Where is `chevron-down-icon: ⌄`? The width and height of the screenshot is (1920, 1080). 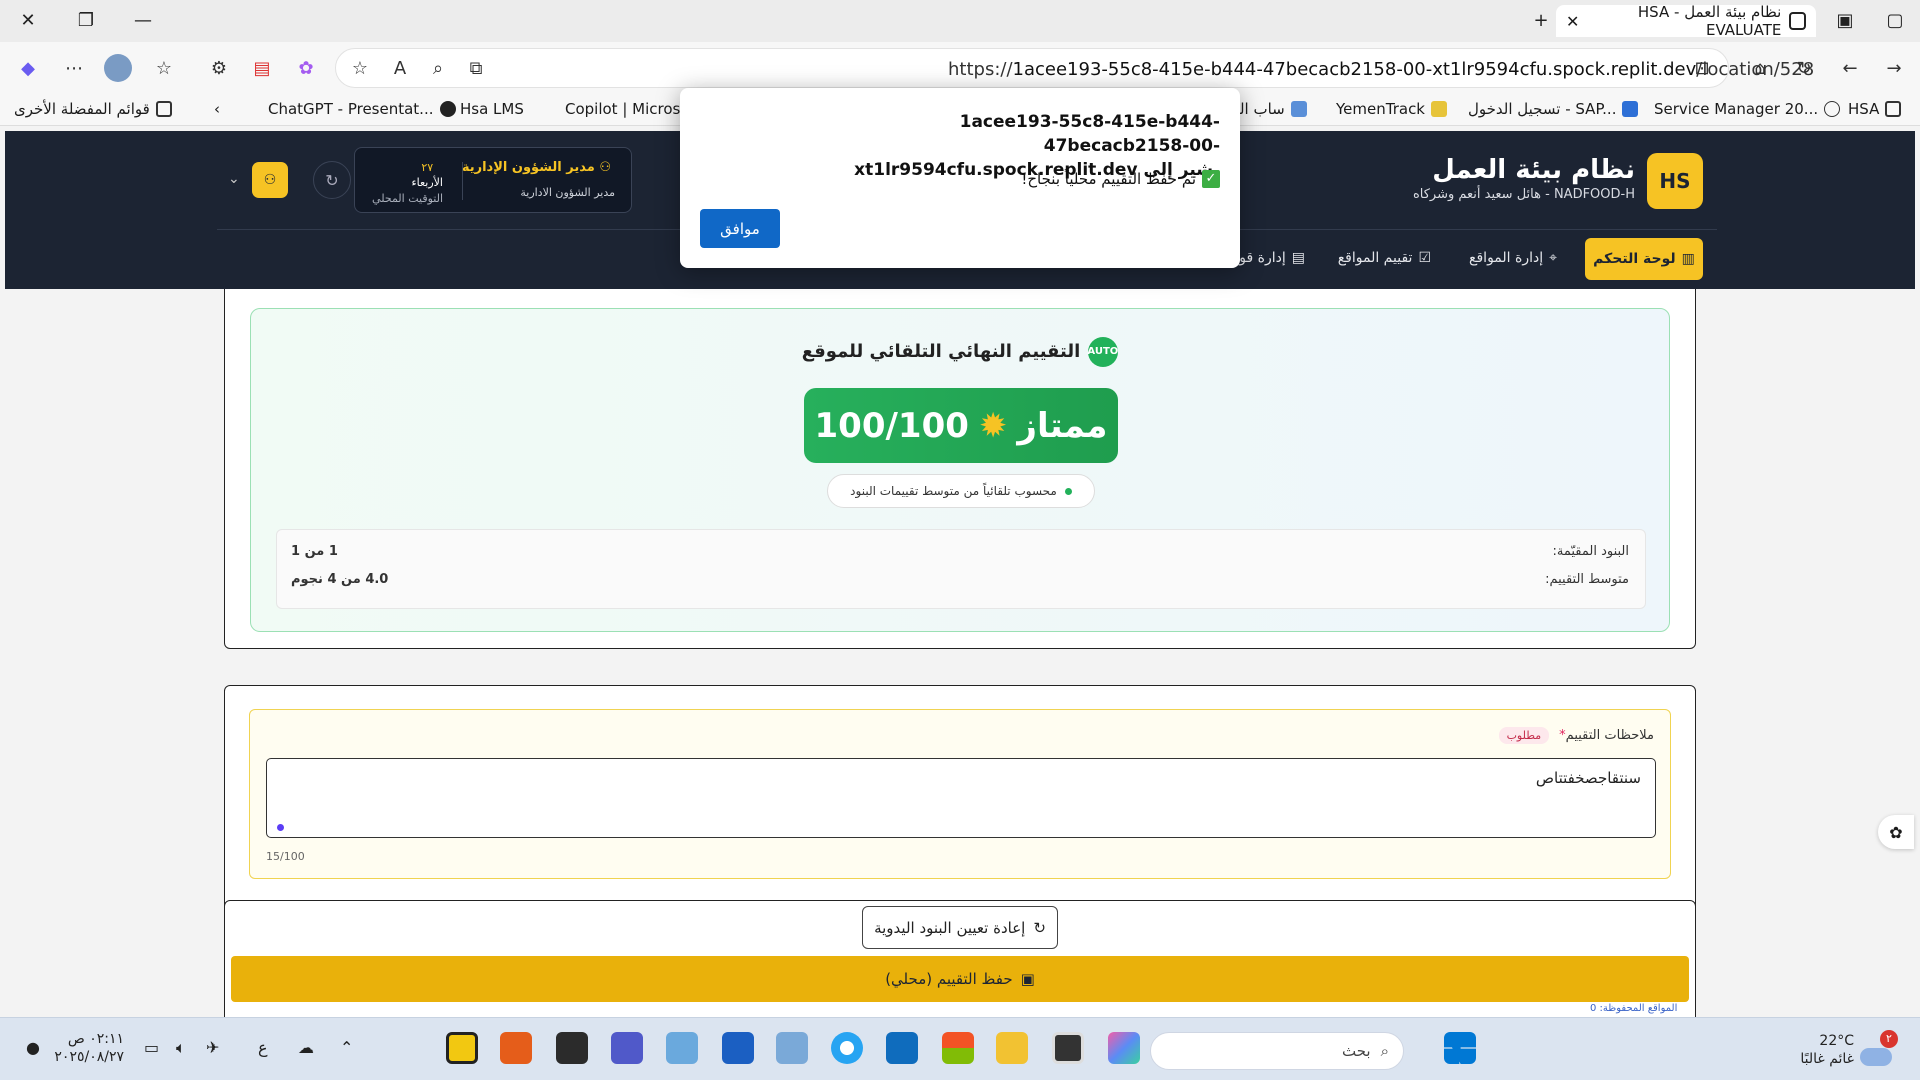 chevron-down-icon: ⌄ is located at coordinates (234, 179).